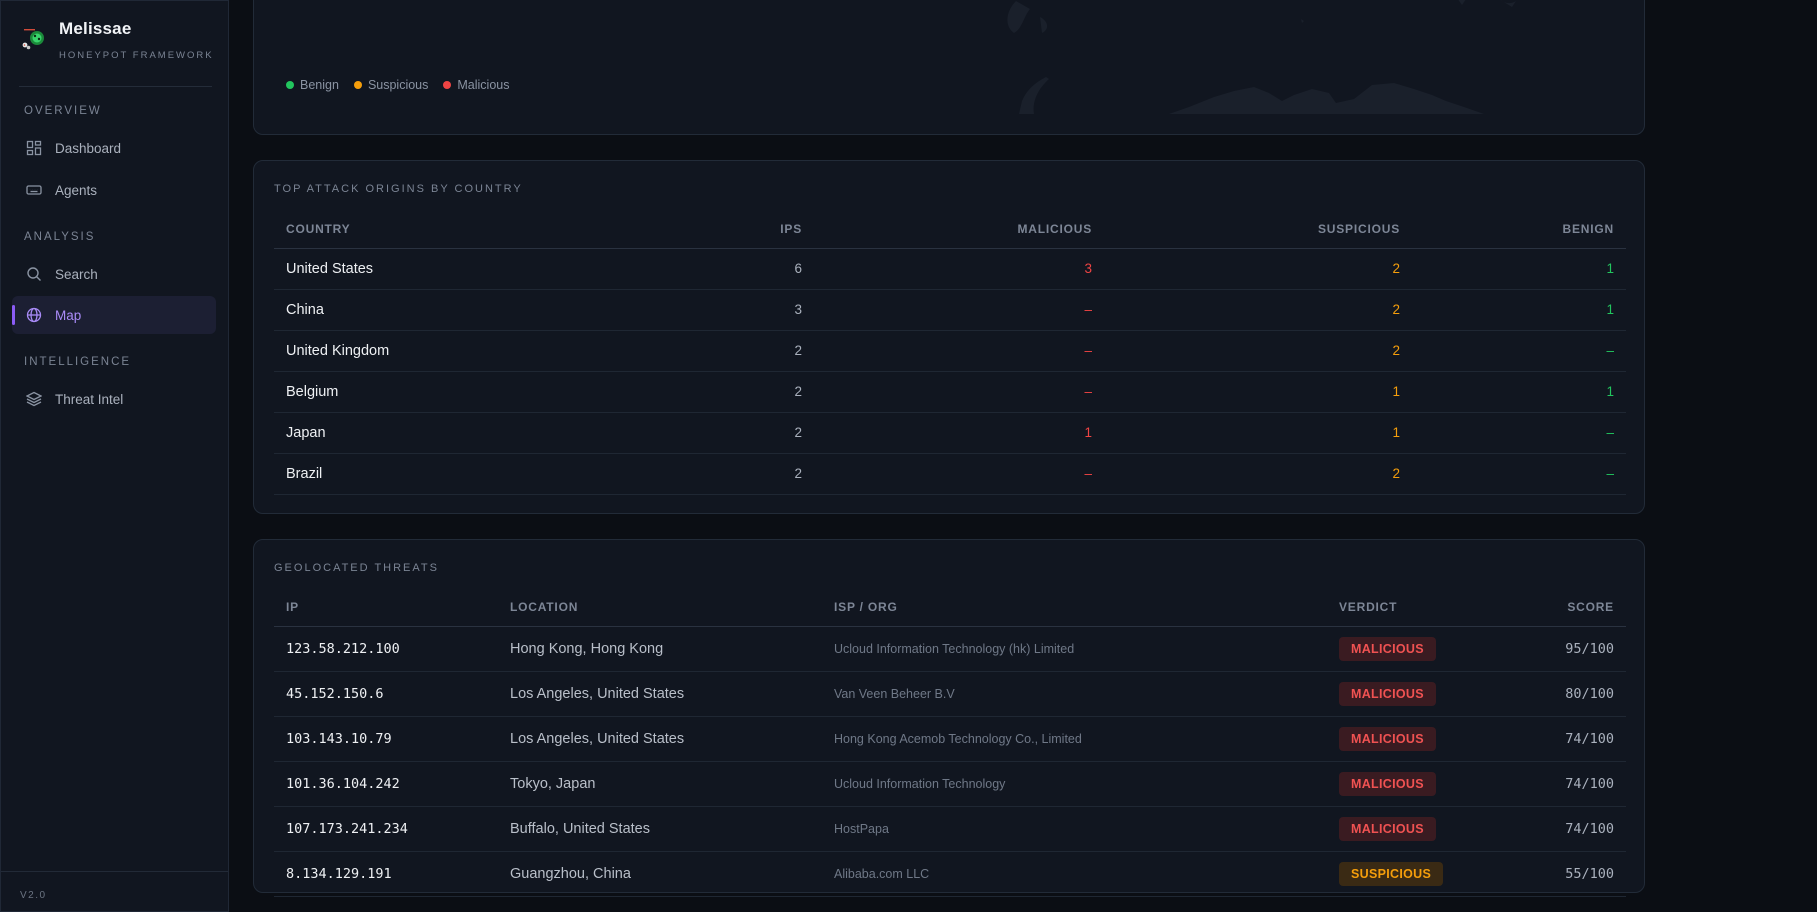 This screenshot has height=912, width=1817. Describe the element at coordinates (1258, 433) in the screenshot. I see `suspicious-cell: 1` at that location.